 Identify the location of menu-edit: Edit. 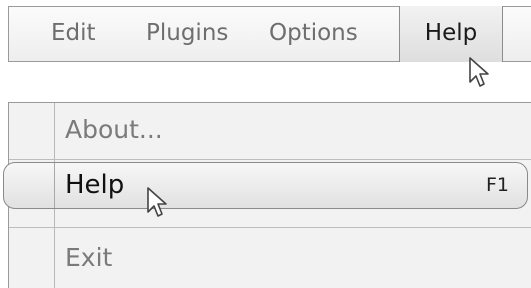
(73, 34).